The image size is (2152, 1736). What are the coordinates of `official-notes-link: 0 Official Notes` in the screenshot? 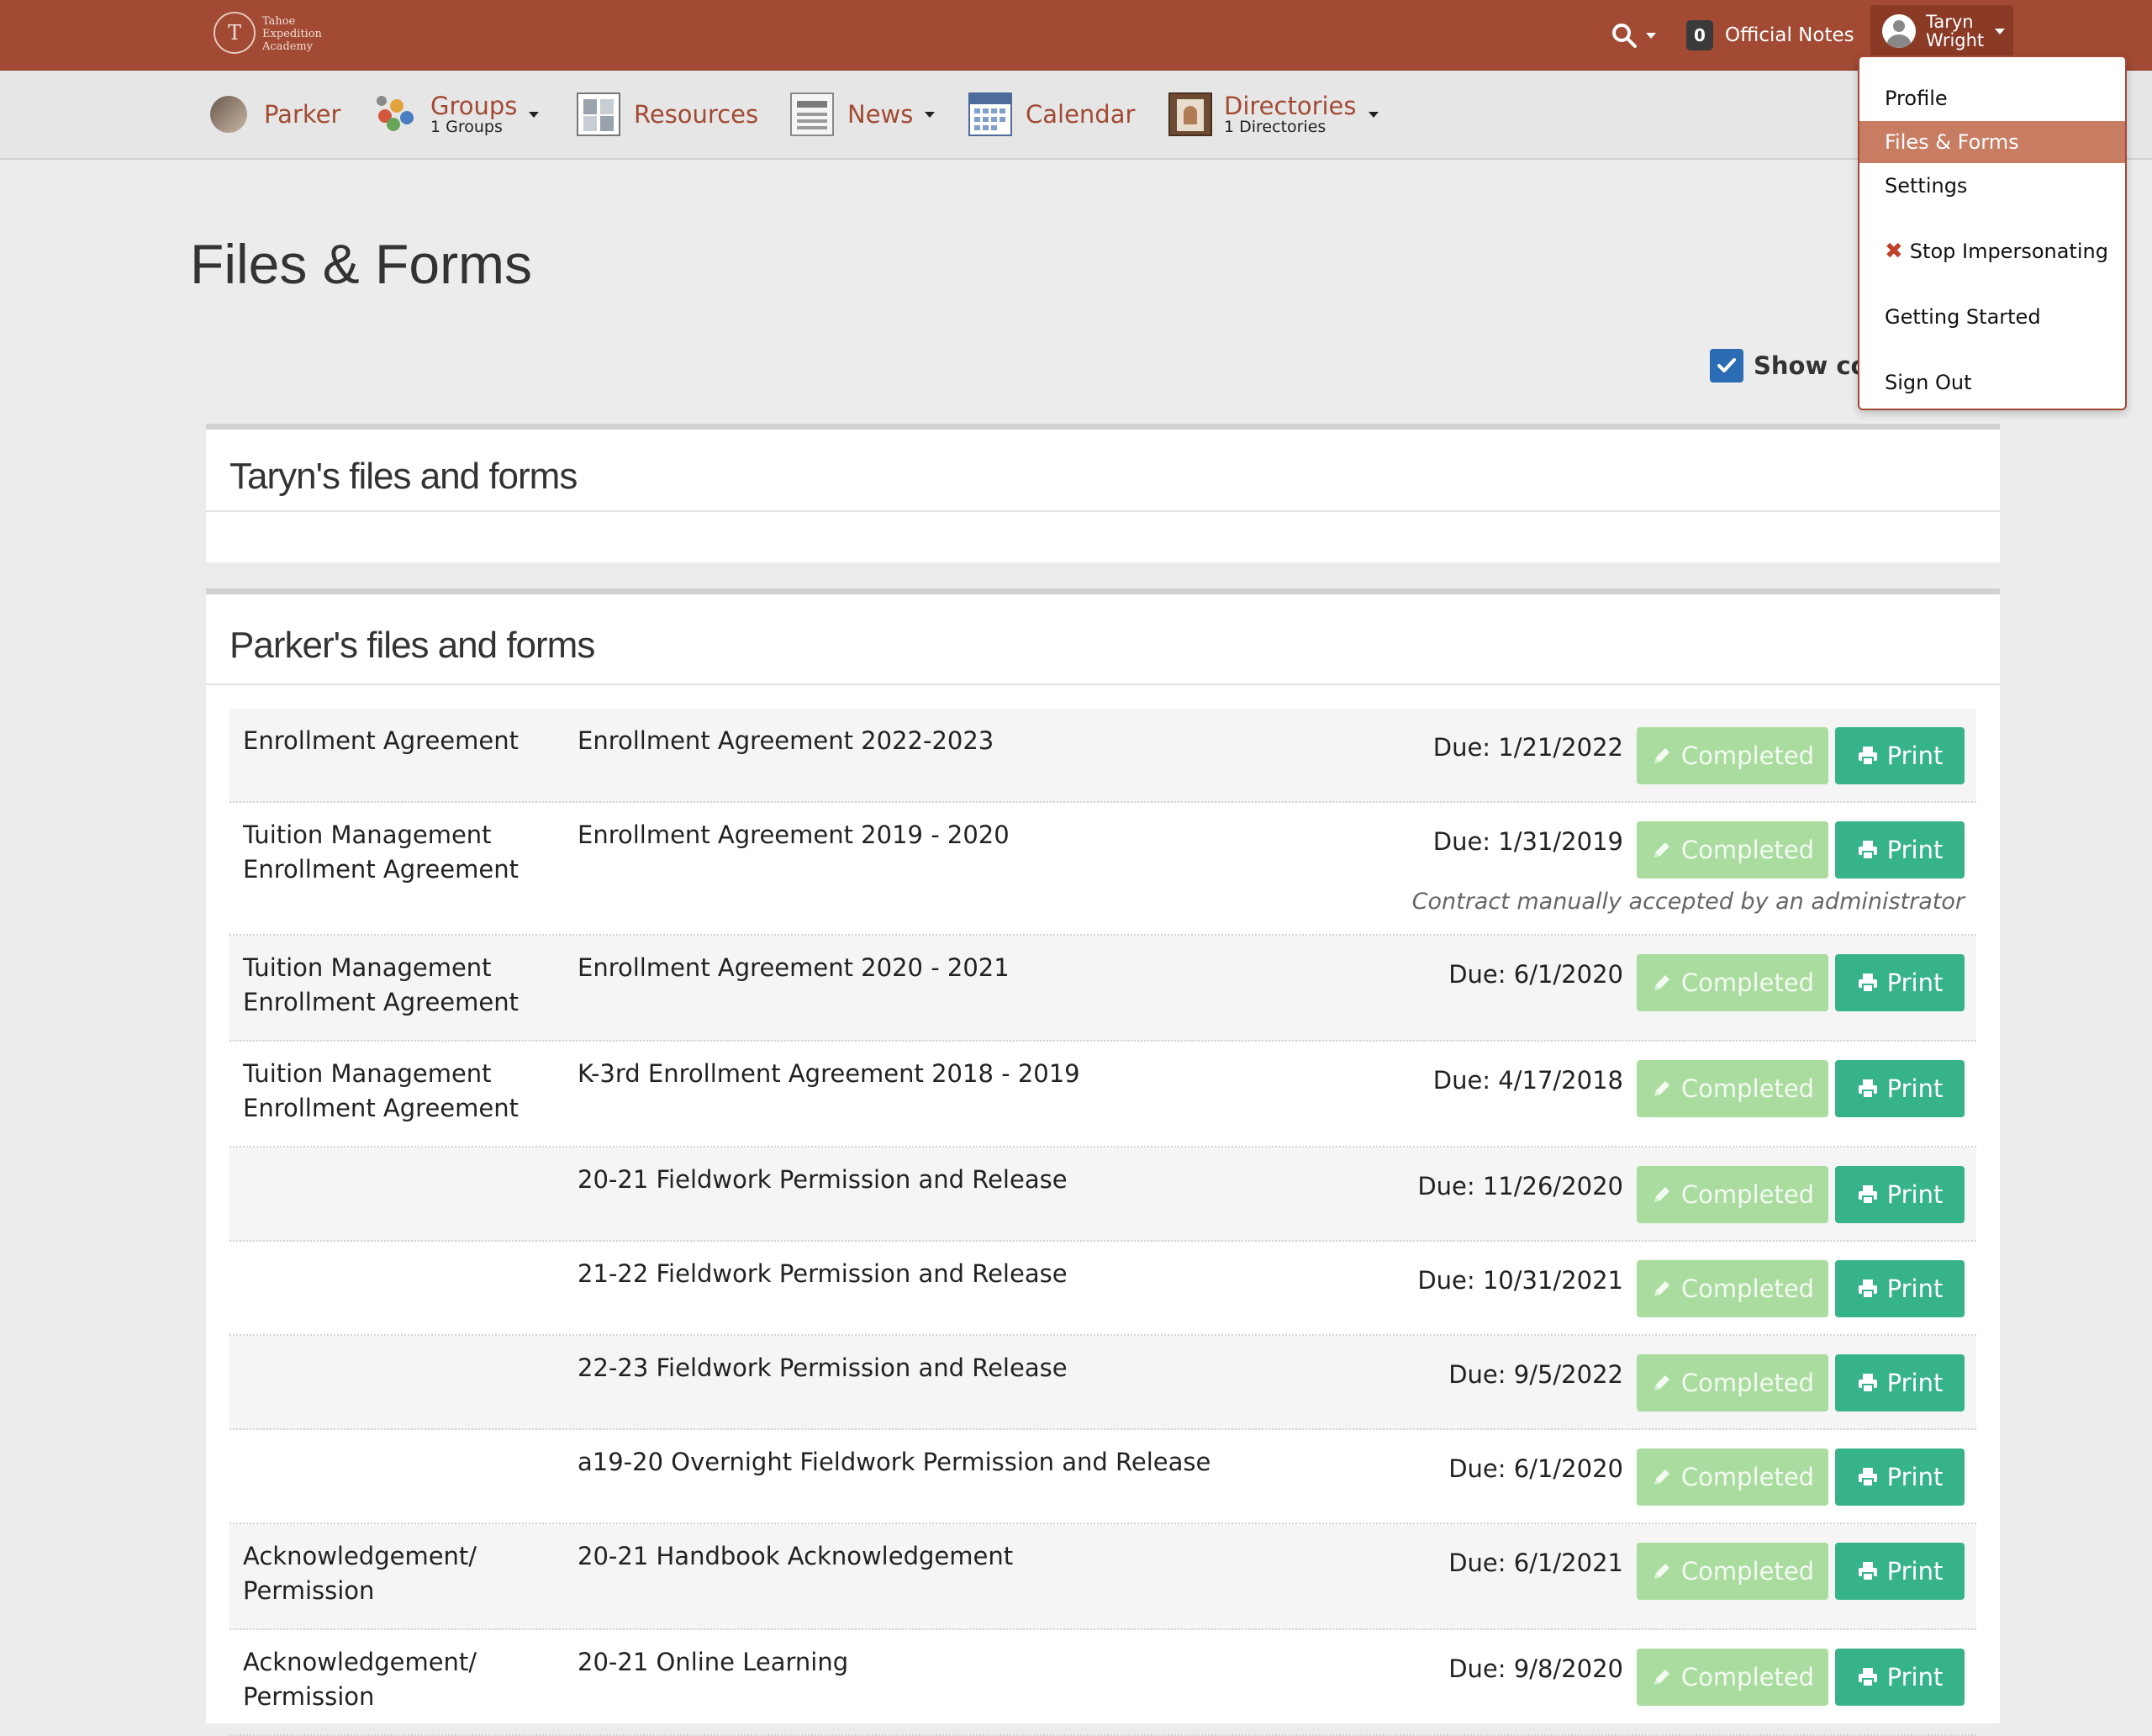 It's located at (1770, 35).